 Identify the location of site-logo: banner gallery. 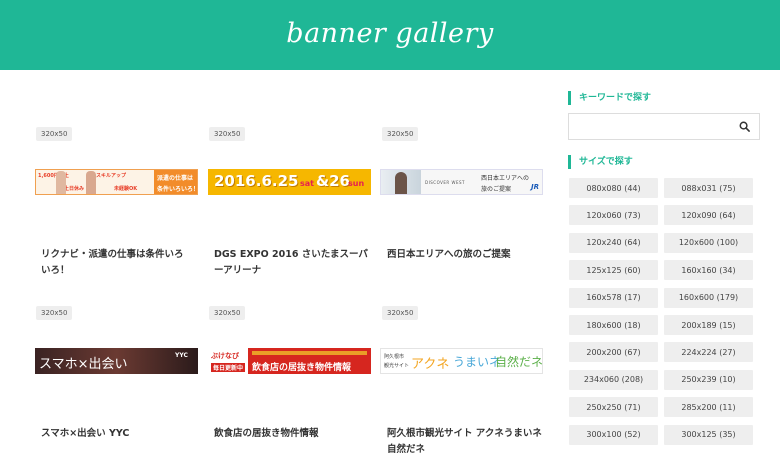
(389, 33).